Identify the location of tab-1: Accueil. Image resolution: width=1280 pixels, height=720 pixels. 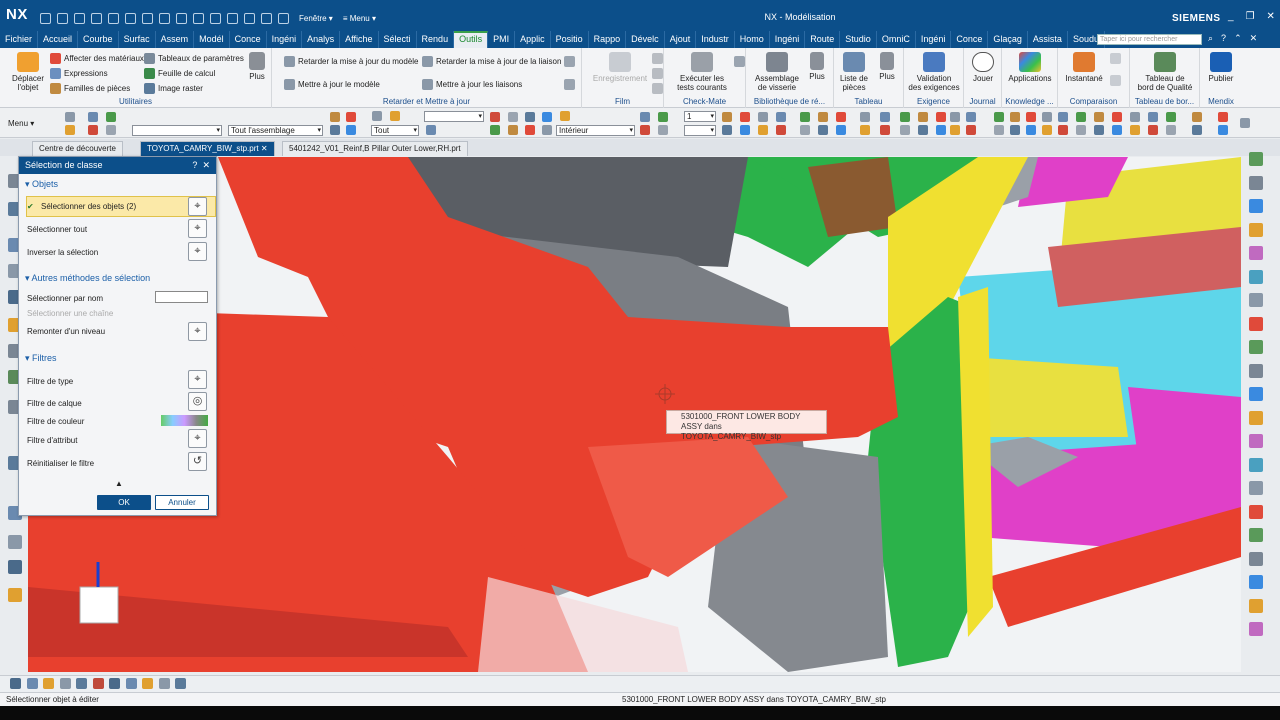
(58, 39).